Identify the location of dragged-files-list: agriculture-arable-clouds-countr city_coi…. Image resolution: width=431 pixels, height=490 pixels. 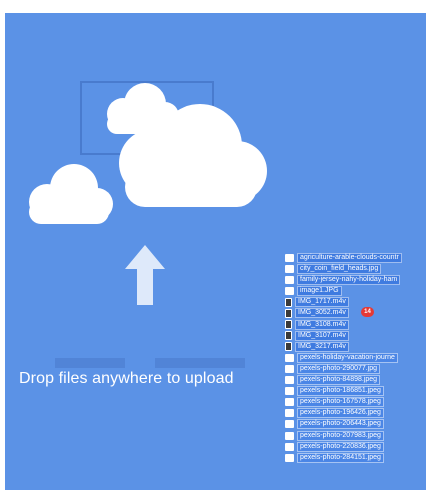
(358, 358).